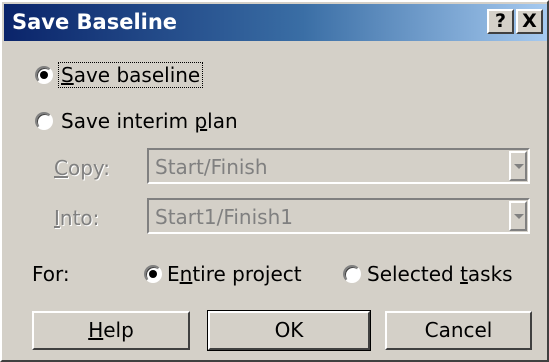 This screenshot has width=549, height=362. Describe the element at coordinates (338, 166) in the screenshot. I see `copy-dropdown: Start/Finish` at that location.